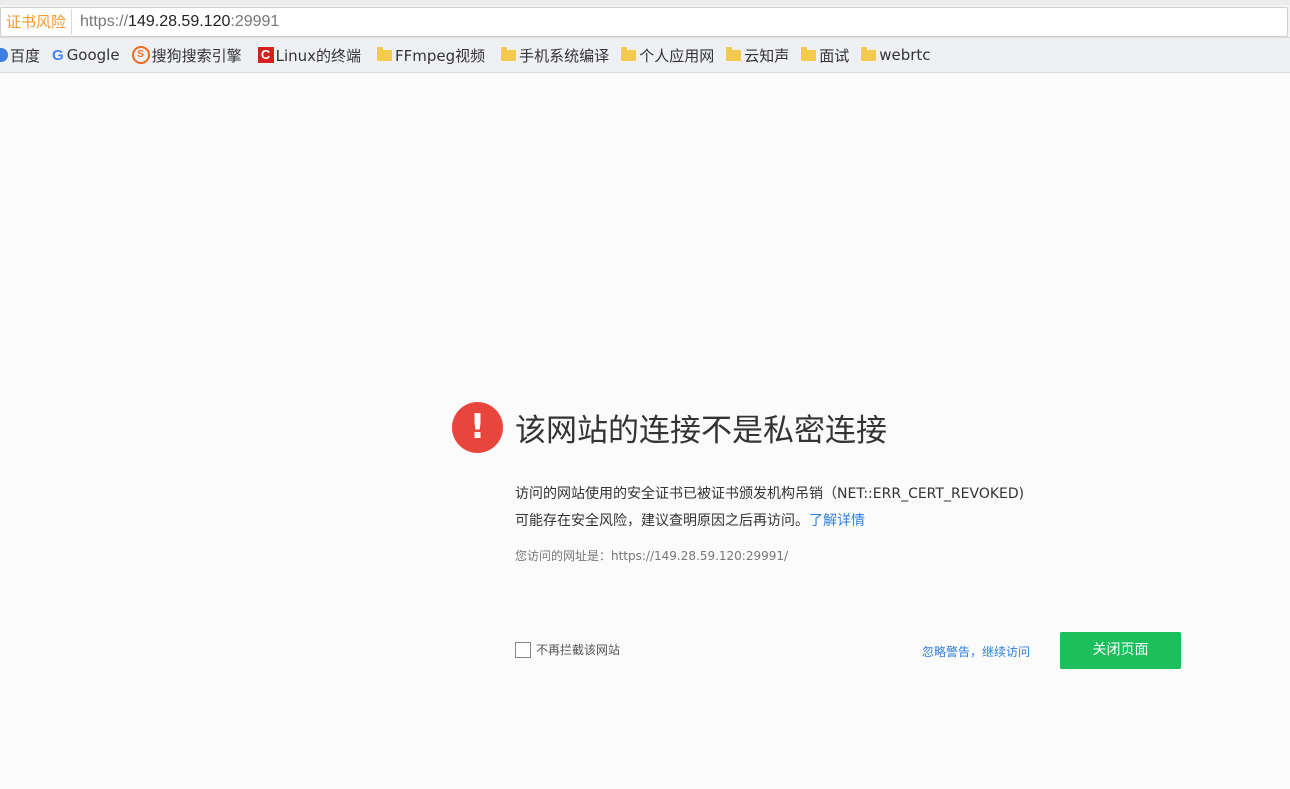  Describe the element at coordinates (140, 55) in the screenshot. I see `sogou-icon: S` at that location.